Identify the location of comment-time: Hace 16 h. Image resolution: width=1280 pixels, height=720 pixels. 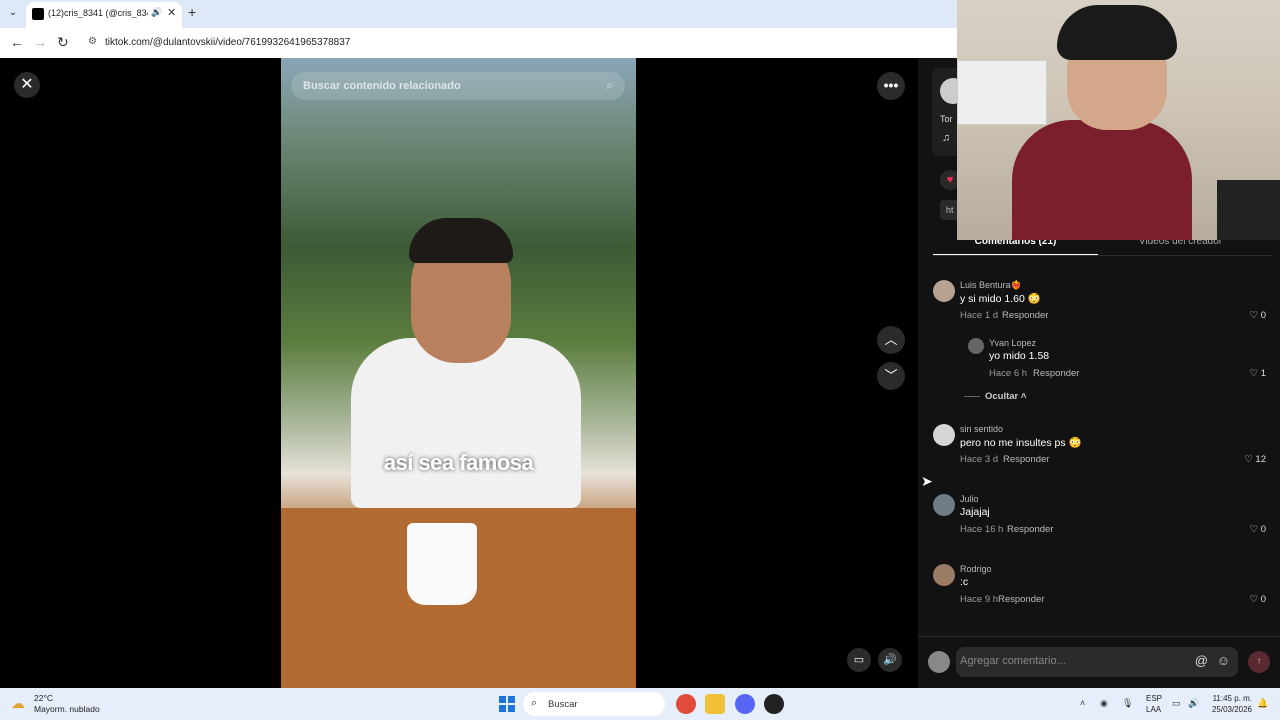
(982, 529).